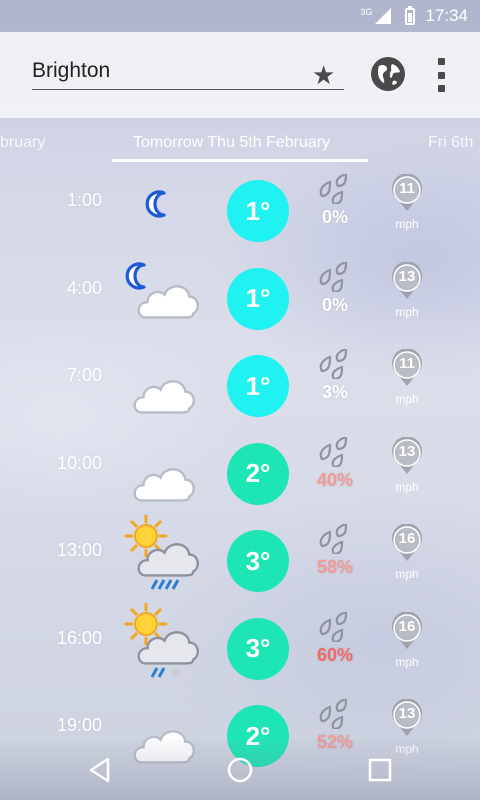 Image resolution: width=480 pixels, height=800 pixels. Describe the element at coordinates (84, 200) in the screenshot. I see `hour-time: 1:00` at that location.